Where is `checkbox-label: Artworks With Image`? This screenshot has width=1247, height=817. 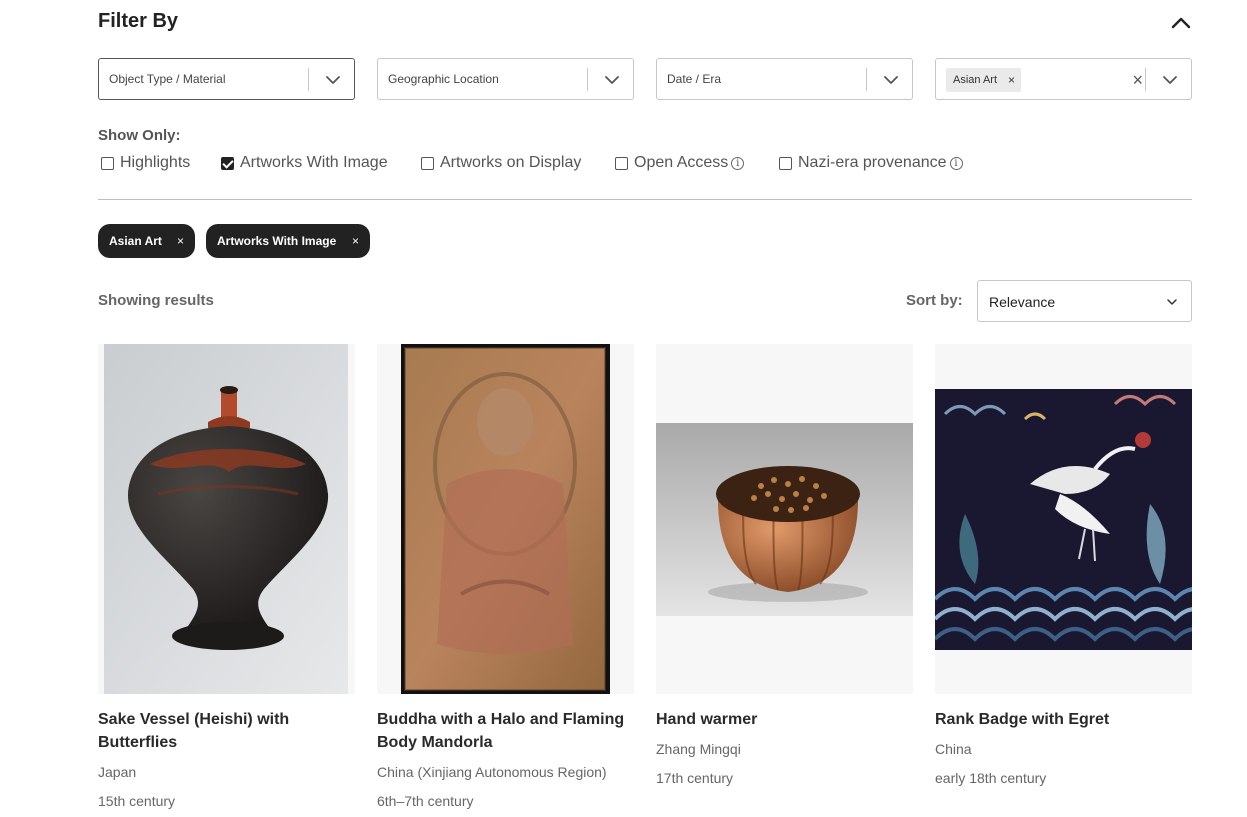
checkbox-label: Artworks With Image is located at coordinates (314, 162).